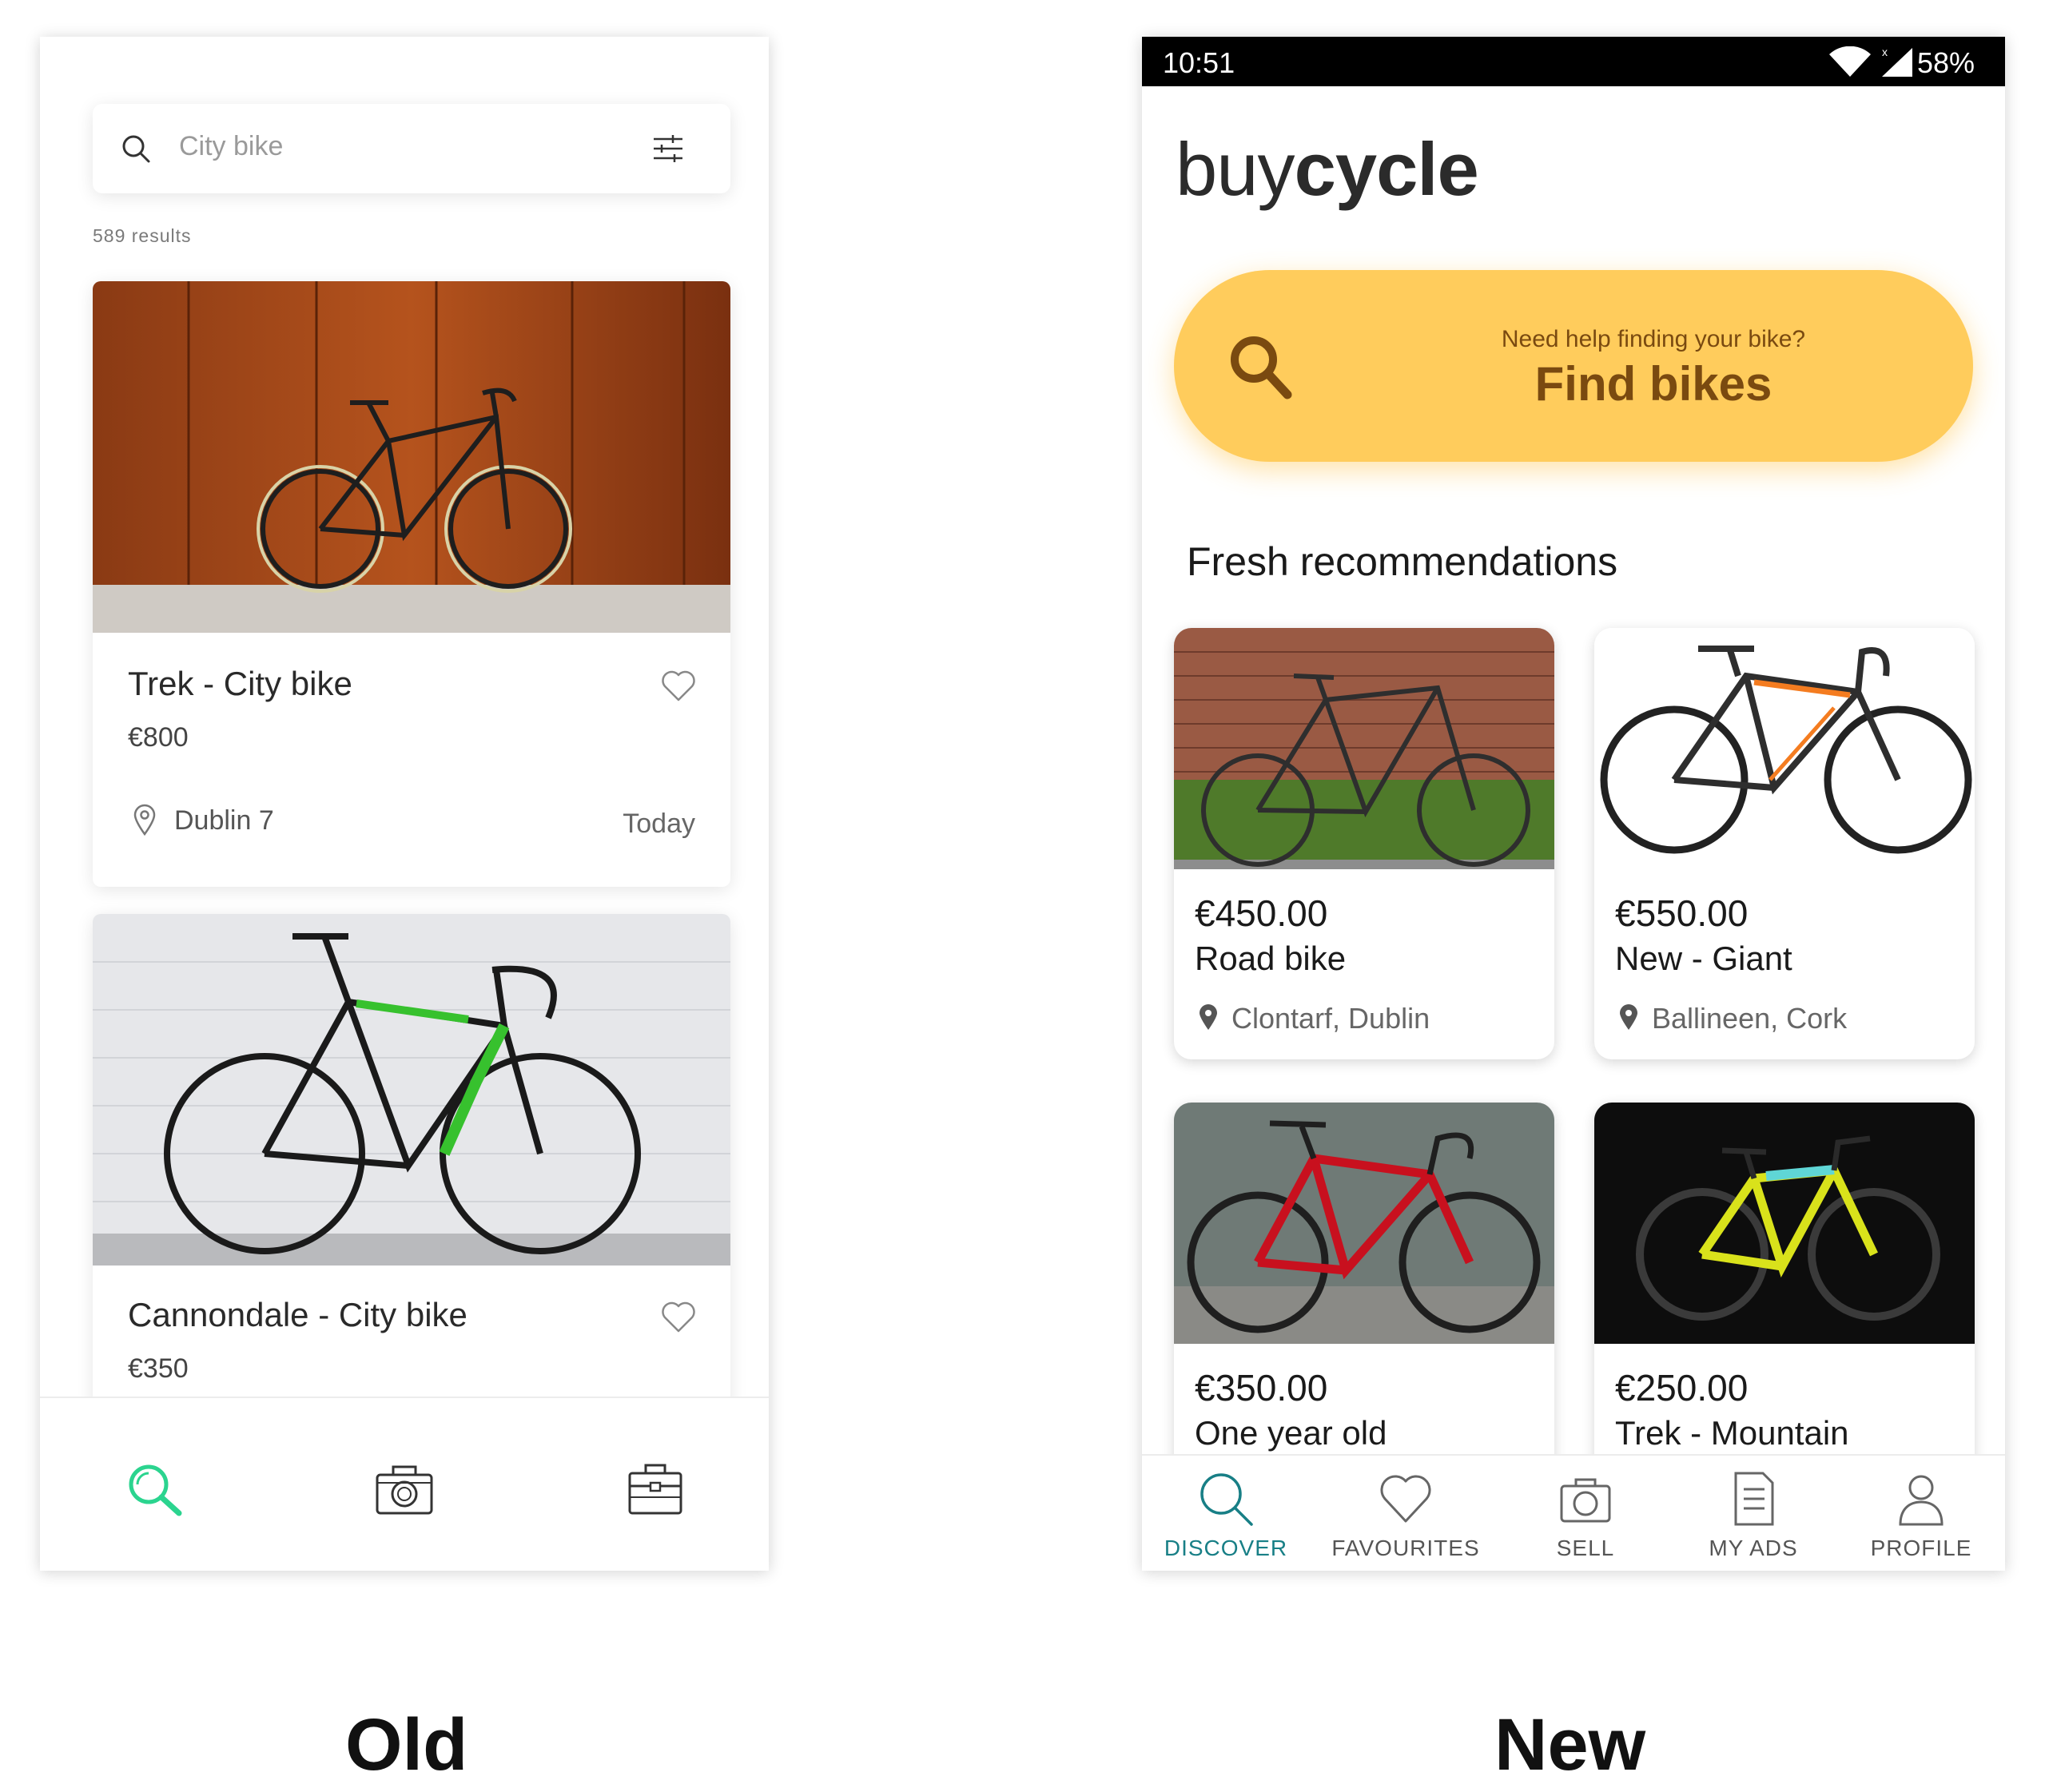  I want to click on caption-old: Old, so click(406, 1745).